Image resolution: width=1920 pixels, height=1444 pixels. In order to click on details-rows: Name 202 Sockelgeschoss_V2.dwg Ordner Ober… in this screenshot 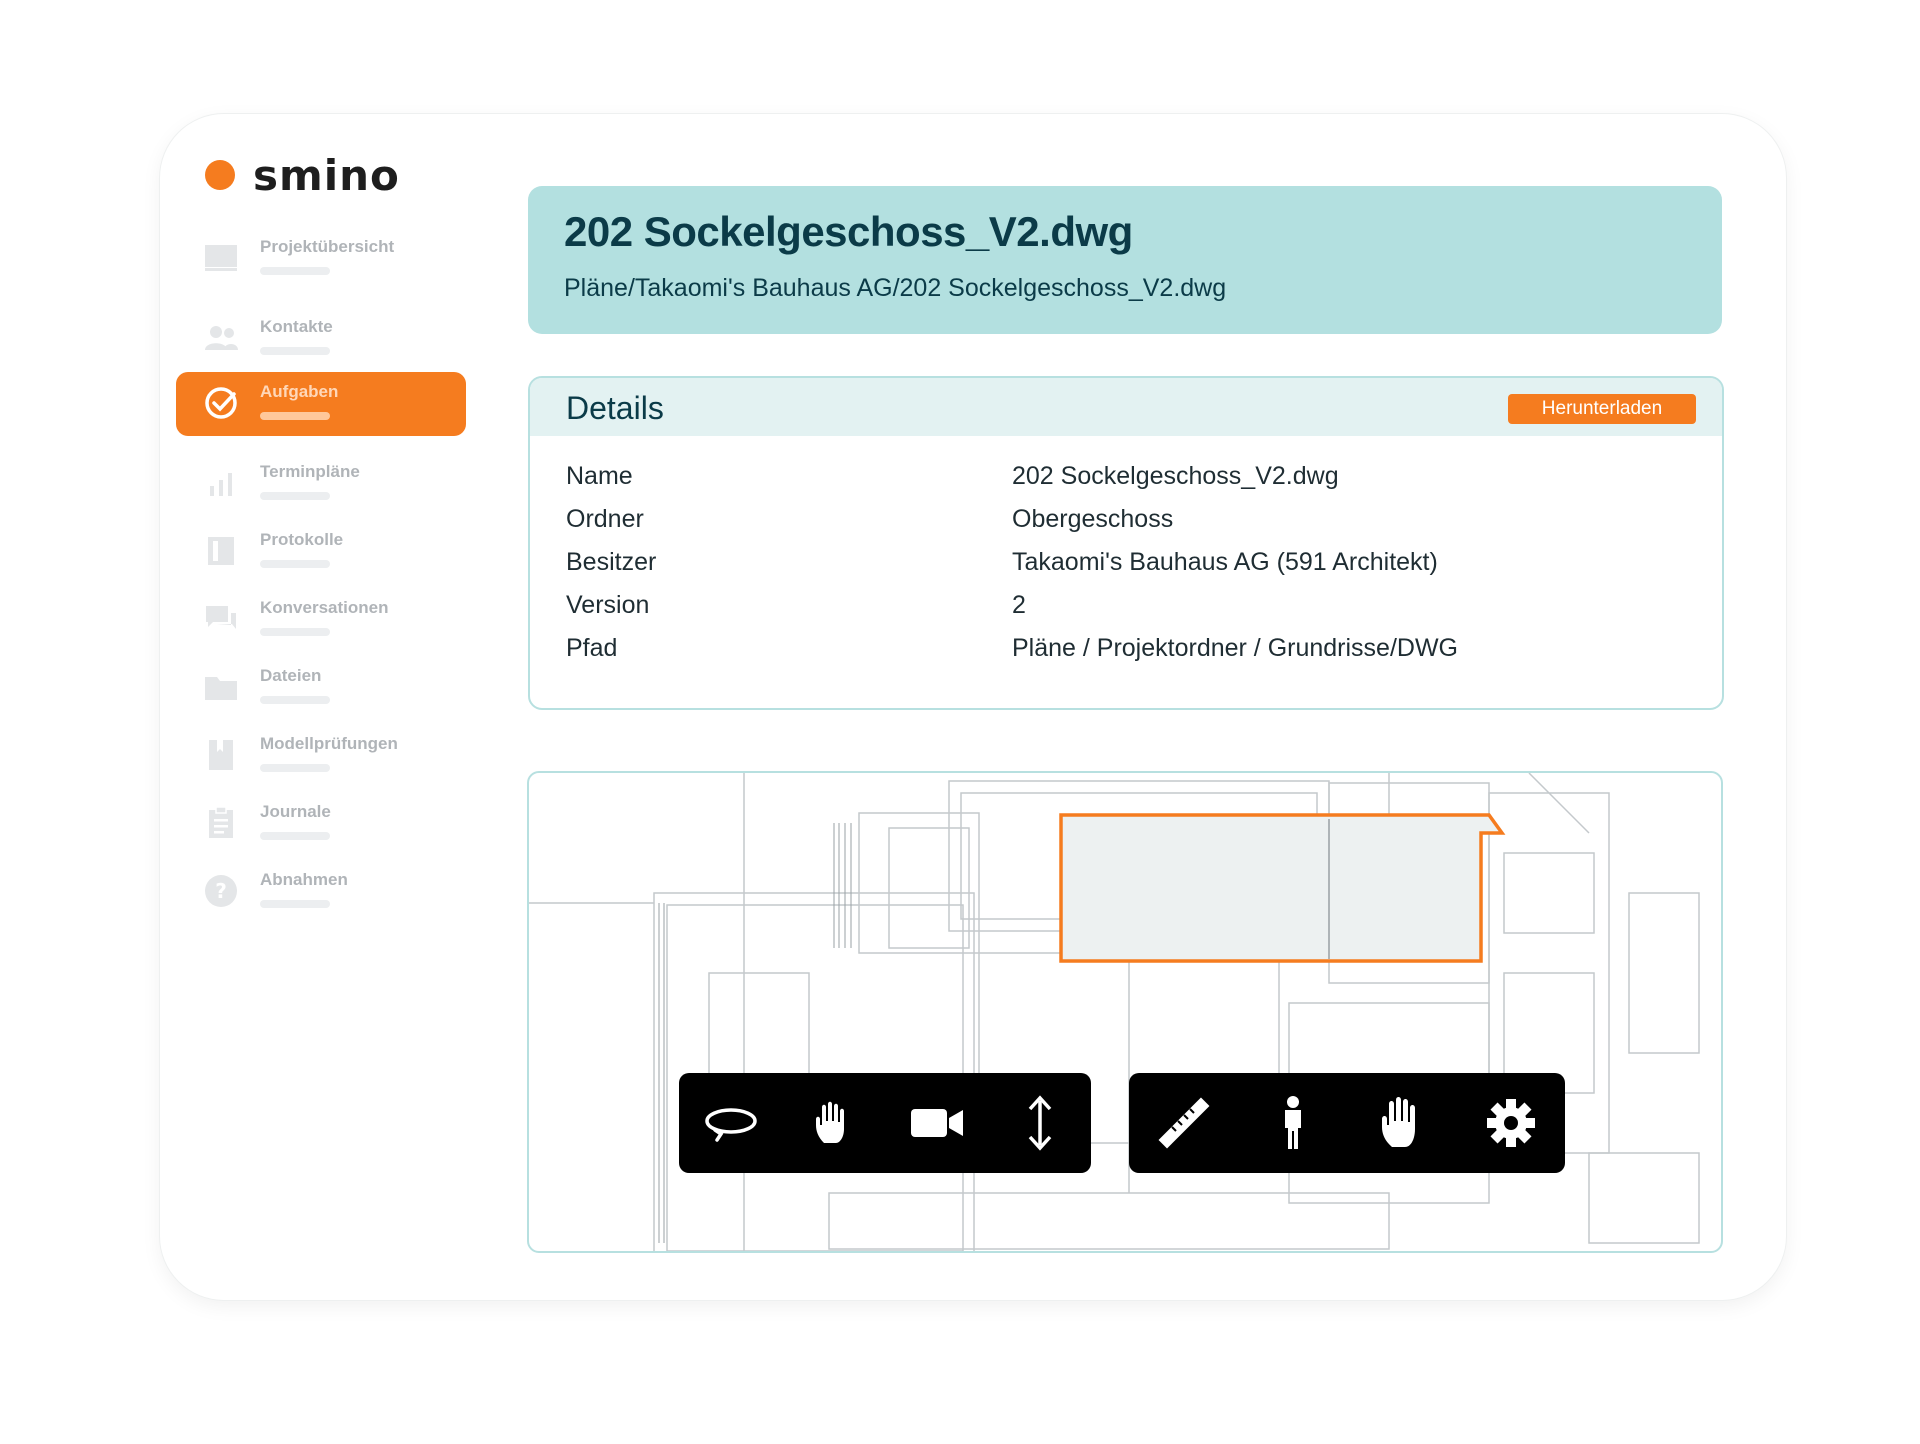, I will do `click(1012, 569)`.